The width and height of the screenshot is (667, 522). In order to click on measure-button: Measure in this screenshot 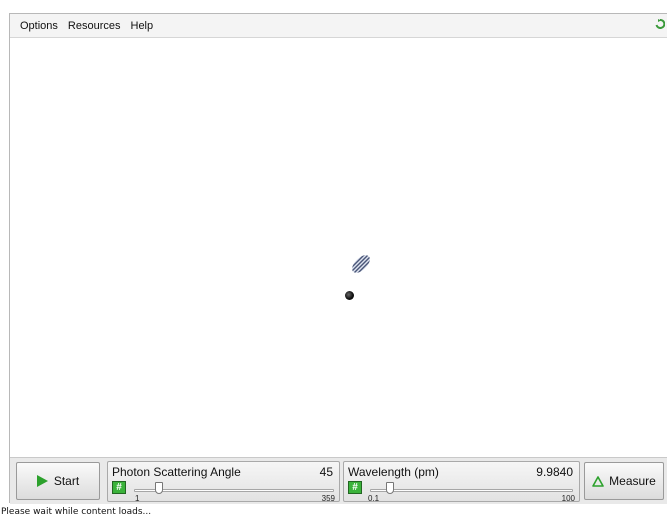, I will do `click(624, 481)`.